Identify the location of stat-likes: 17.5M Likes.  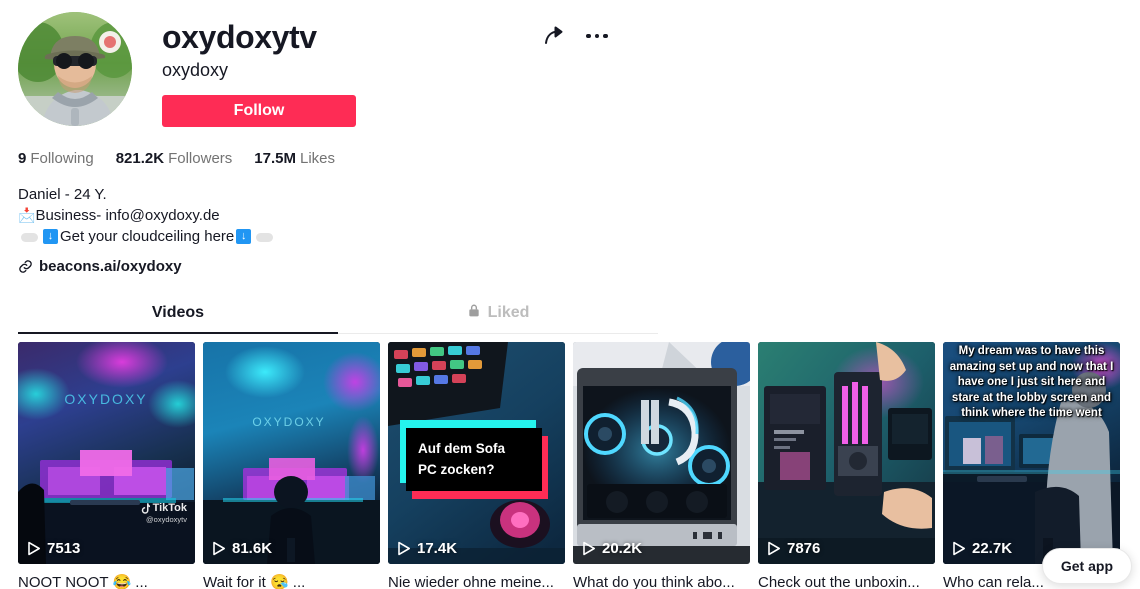
(294, 158).